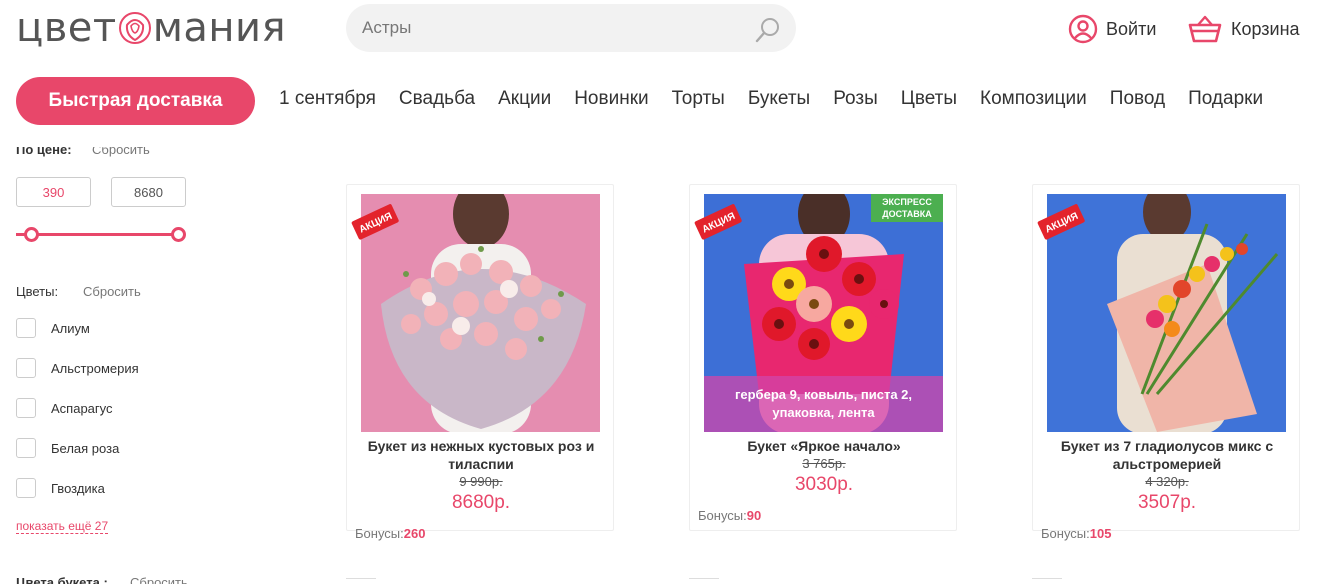 This screenshot has width=1328, height=584. What do you see at coordinates (112, 291) in the screenshot?
I see `flowers-filter-reset: Сбросить` at bounding box center [112, 291].